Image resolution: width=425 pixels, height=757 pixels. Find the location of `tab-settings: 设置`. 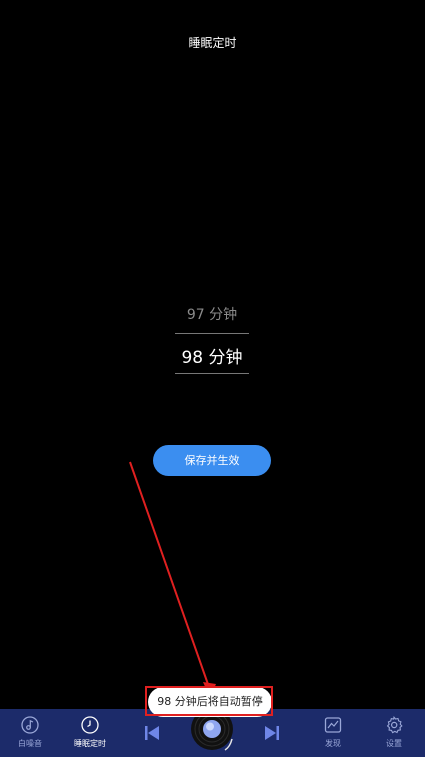

tab-settings: 设置 is located at coordinates (394, 733).